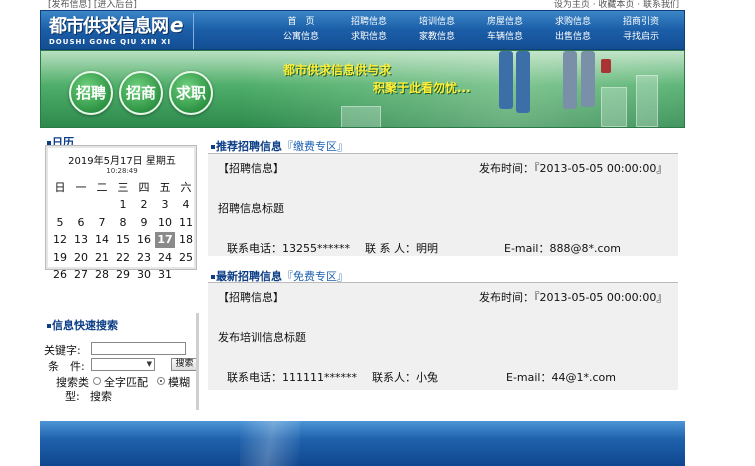 The height and width of the screenshot is (466, 755). What do you see at coordinates (102, 223) in the screenshot?
I see `calendar-day: 7` at bounding box center [102, 223].